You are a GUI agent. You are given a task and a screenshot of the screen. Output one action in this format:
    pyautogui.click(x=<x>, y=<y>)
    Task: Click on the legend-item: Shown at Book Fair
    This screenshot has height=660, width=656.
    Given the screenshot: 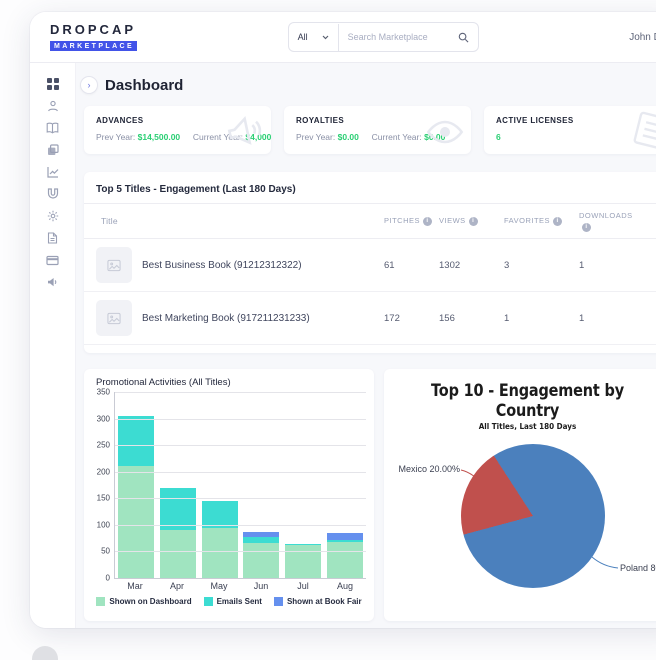 What is the action you would take?
    pyautogui.click(x=317, y=601)
    